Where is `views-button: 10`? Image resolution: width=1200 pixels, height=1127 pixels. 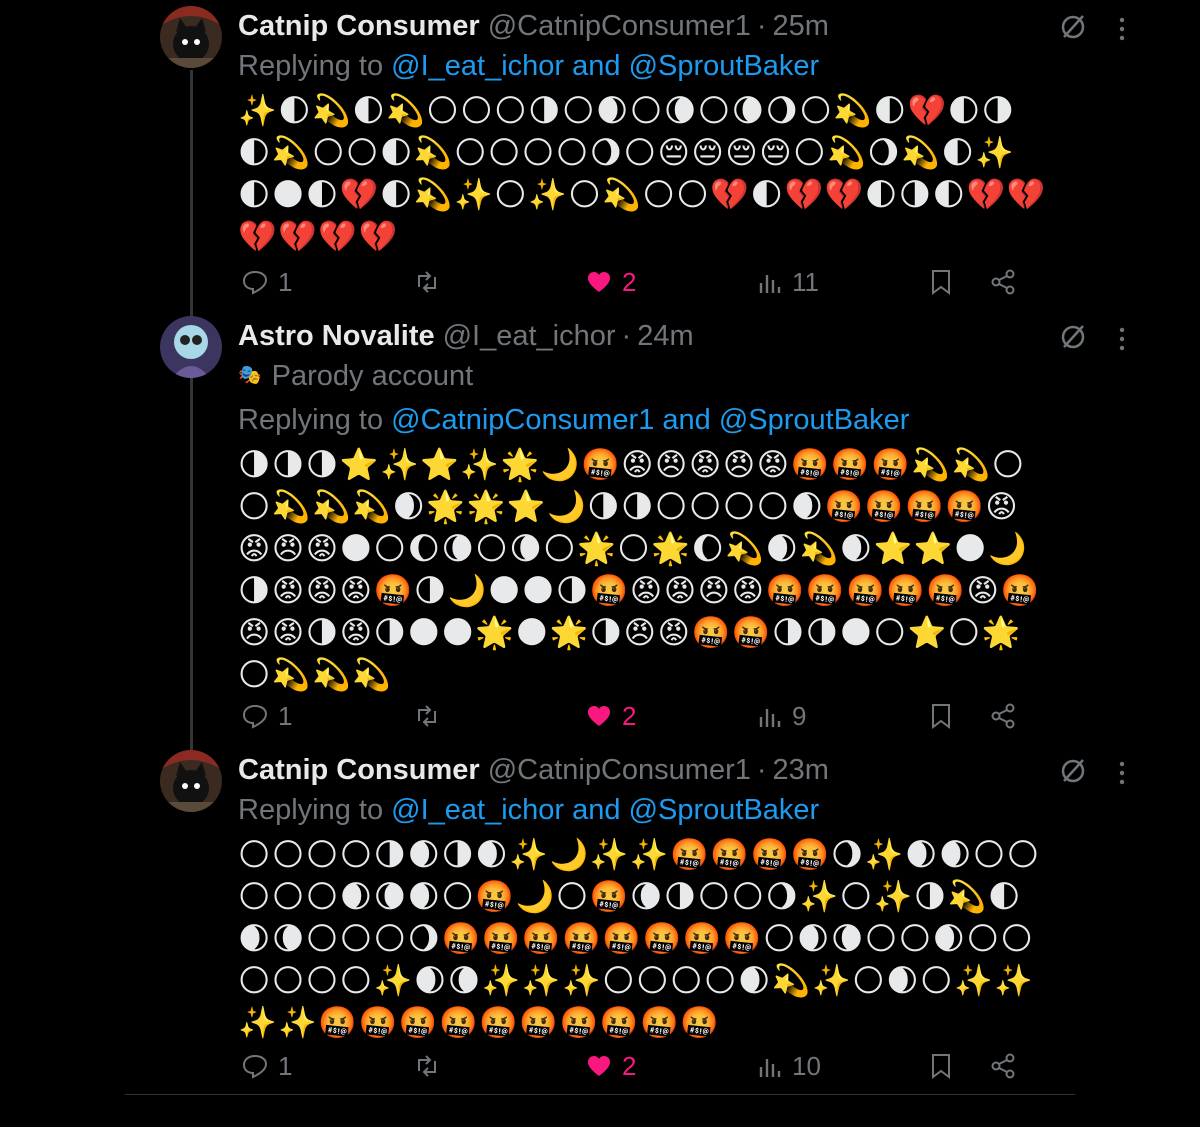 views-button: 10 is located at coordinates (789, 1066).